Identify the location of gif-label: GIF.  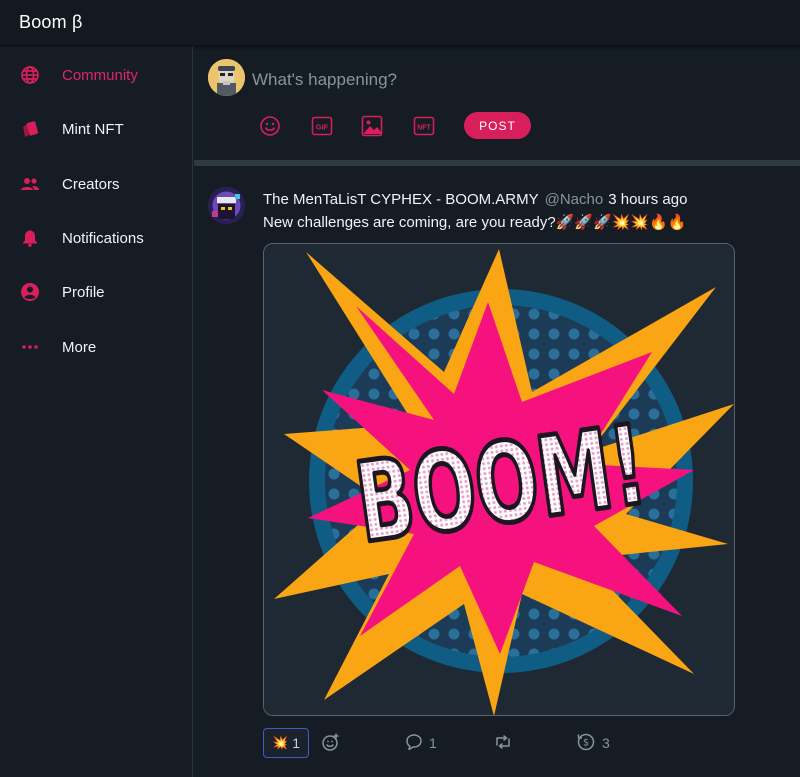
(322, 127).